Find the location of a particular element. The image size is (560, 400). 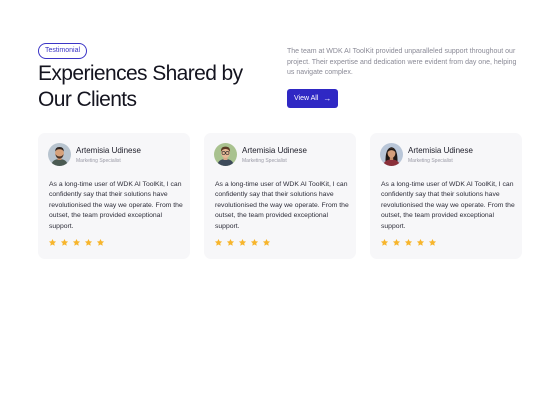

view-all-label: View All is located at coordinates (306, 98).